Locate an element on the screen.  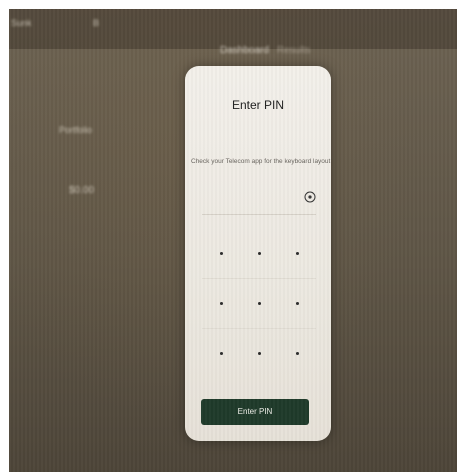
topbar-right-text: B is located at coordinates (96, 23).